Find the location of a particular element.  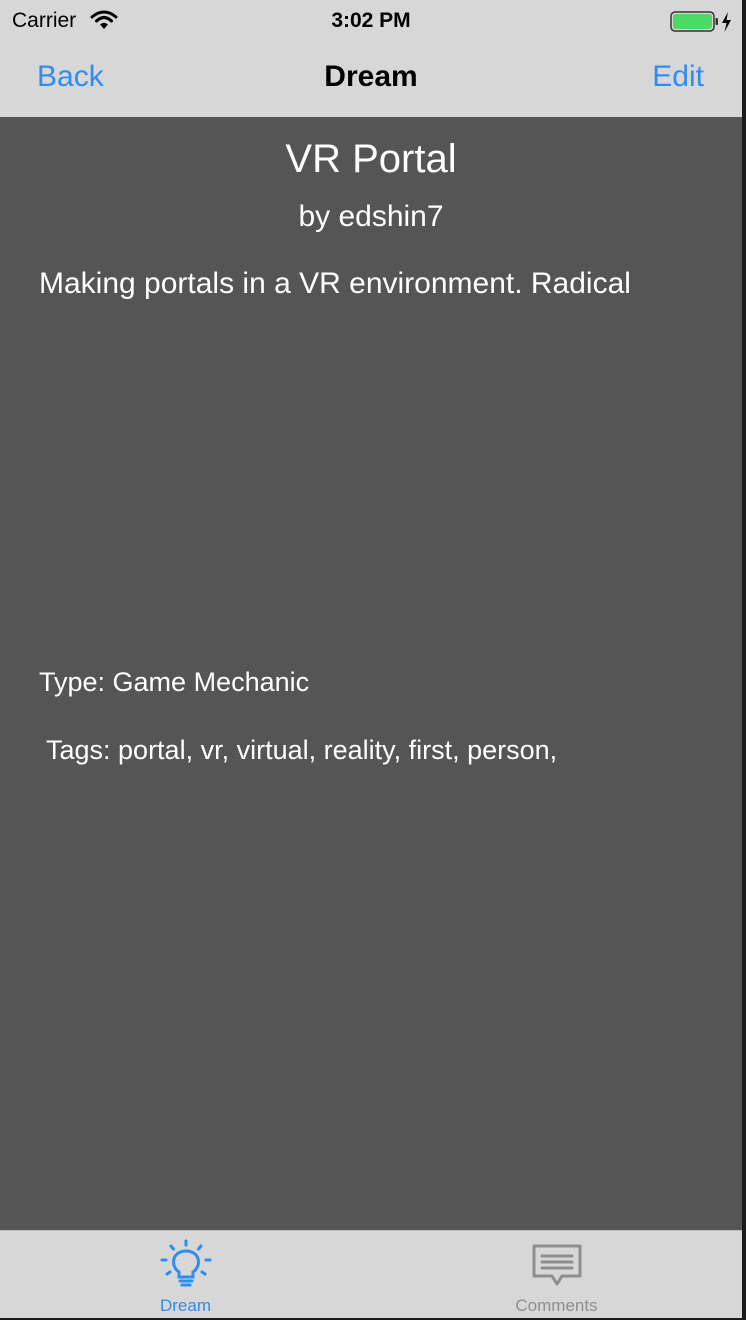

tab-dream: Dream is located at coordinates (185, 1274).